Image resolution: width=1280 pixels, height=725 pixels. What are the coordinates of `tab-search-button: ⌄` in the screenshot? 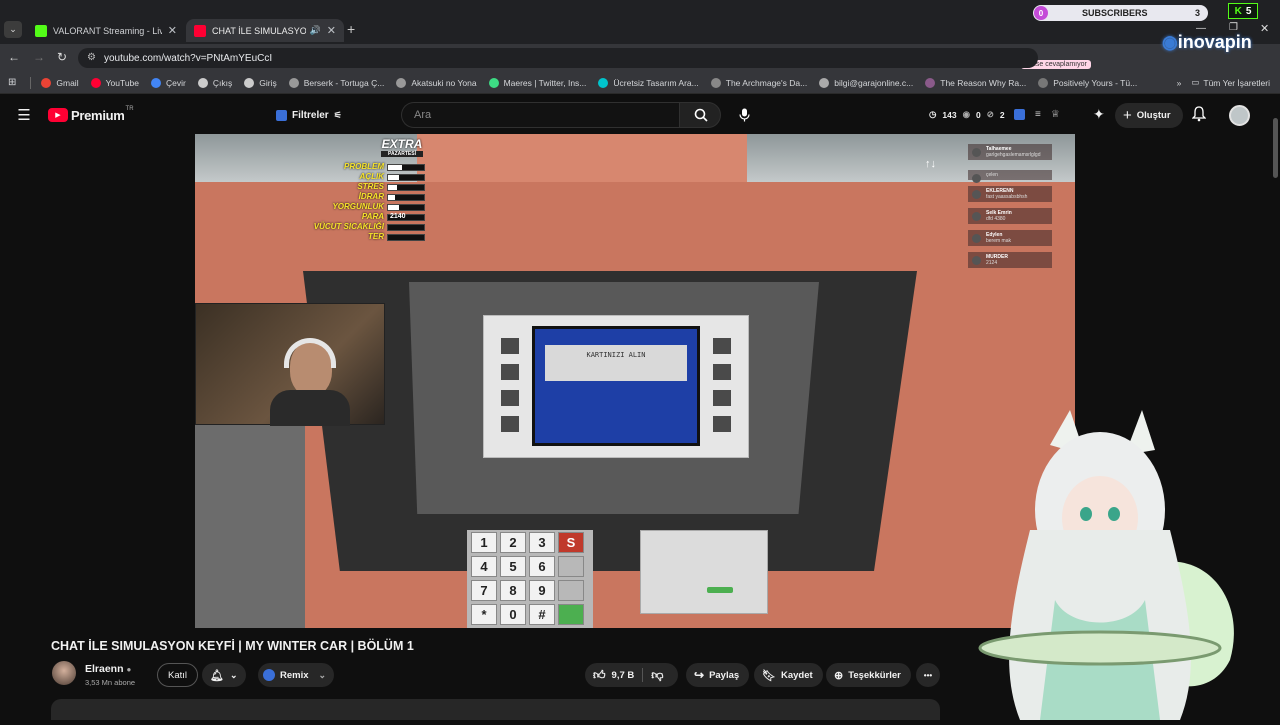 It's located at (13, 29).